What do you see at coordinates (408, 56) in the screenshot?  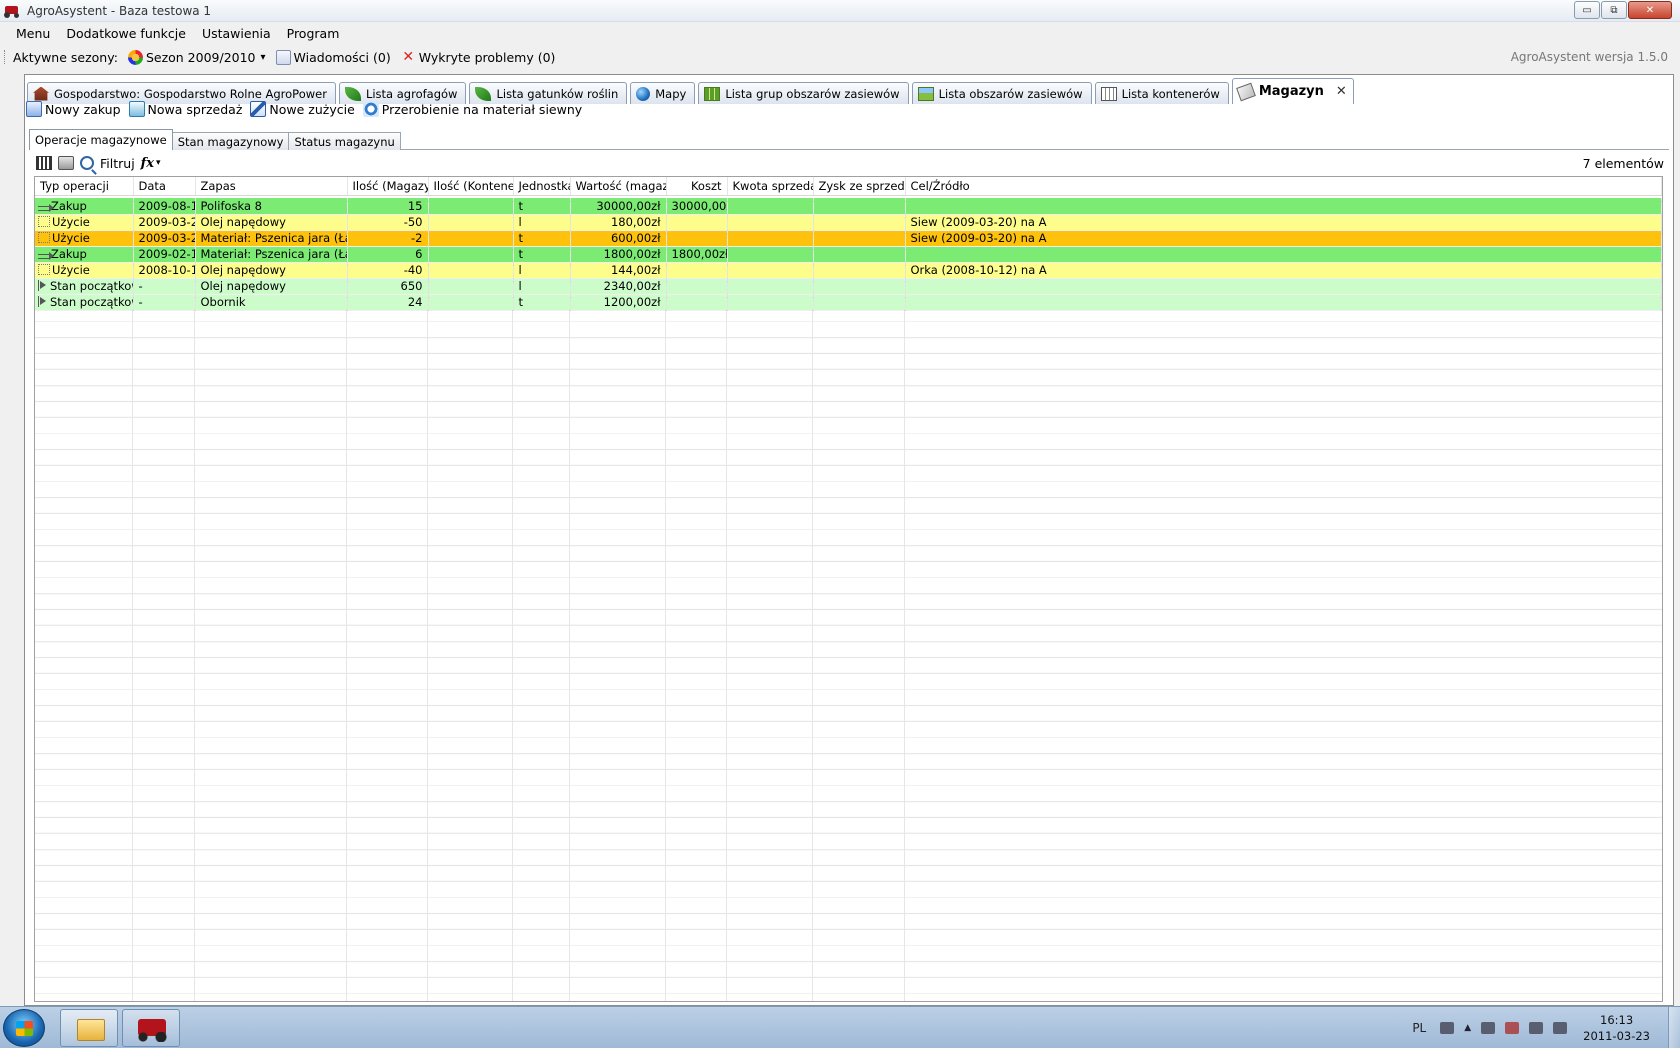 I see `error-x-icon: ✕` at bounding box center [408, 56].